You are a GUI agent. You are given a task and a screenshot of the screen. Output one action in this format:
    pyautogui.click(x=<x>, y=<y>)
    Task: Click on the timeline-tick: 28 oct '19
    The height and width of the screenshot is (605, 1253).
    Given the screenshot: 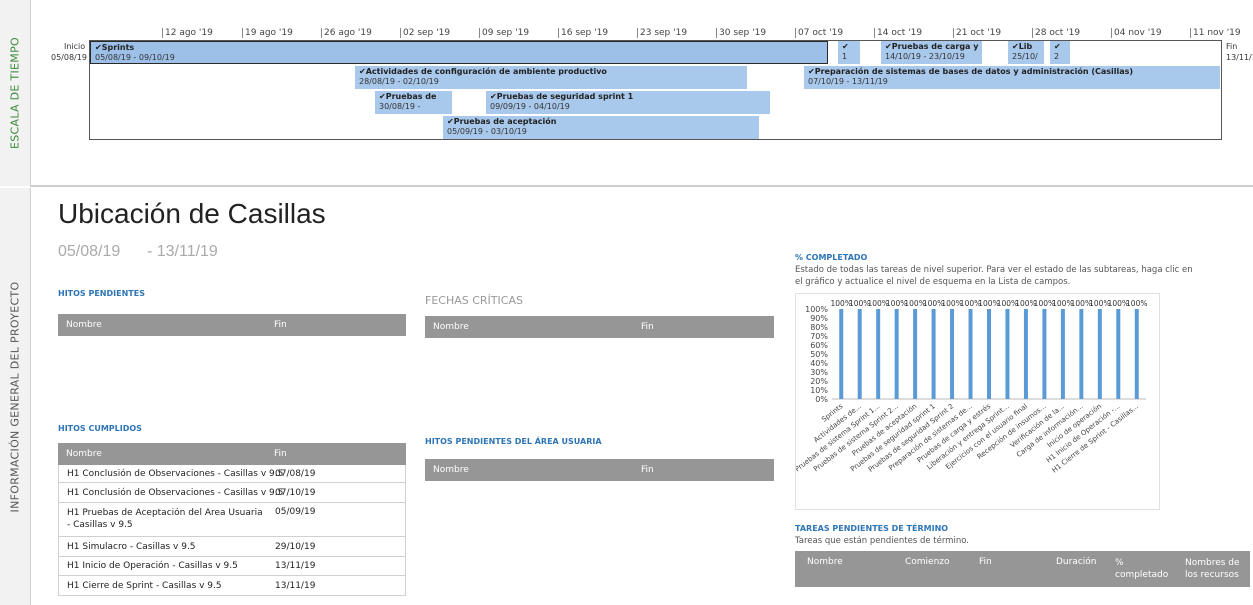 What is the action you would take?
    pyautogui.click(x=1056, y=33)
    